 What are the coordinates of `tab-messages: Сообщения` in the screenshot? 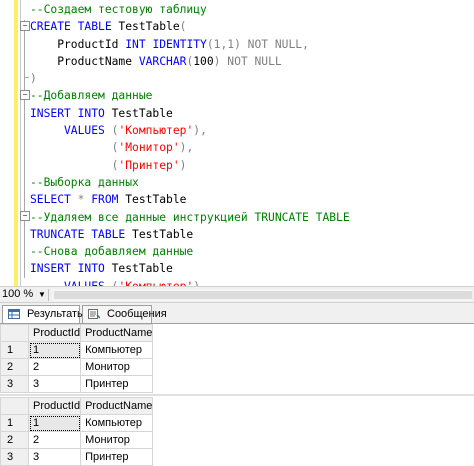 It's located at (124, 314).